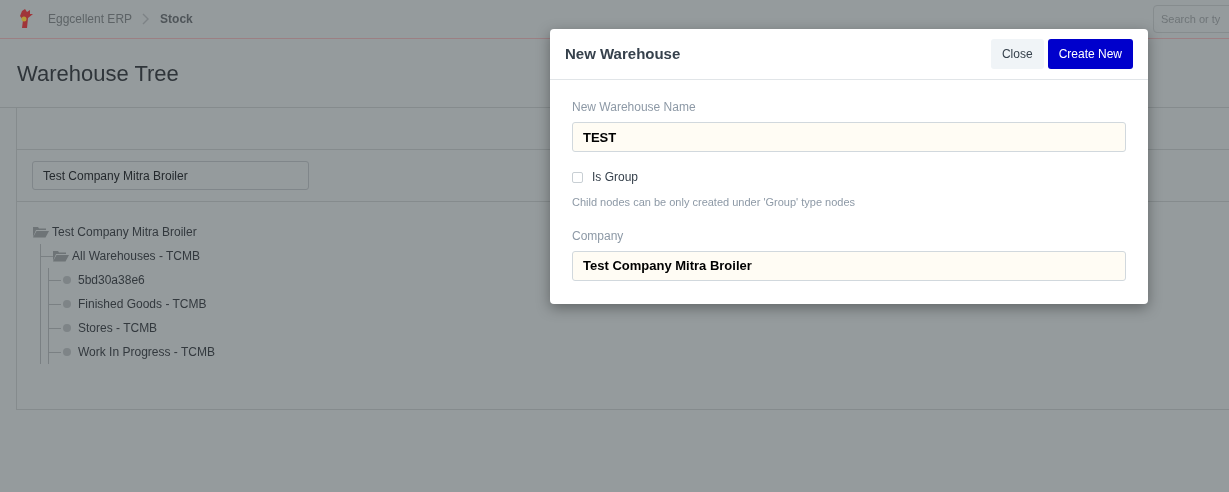 This screenshot has height=492, width=1229. Describe the element at coordinates (849, 265) in the screenshot. I see `company-field: Test Company Mitra Broiler` at that location.